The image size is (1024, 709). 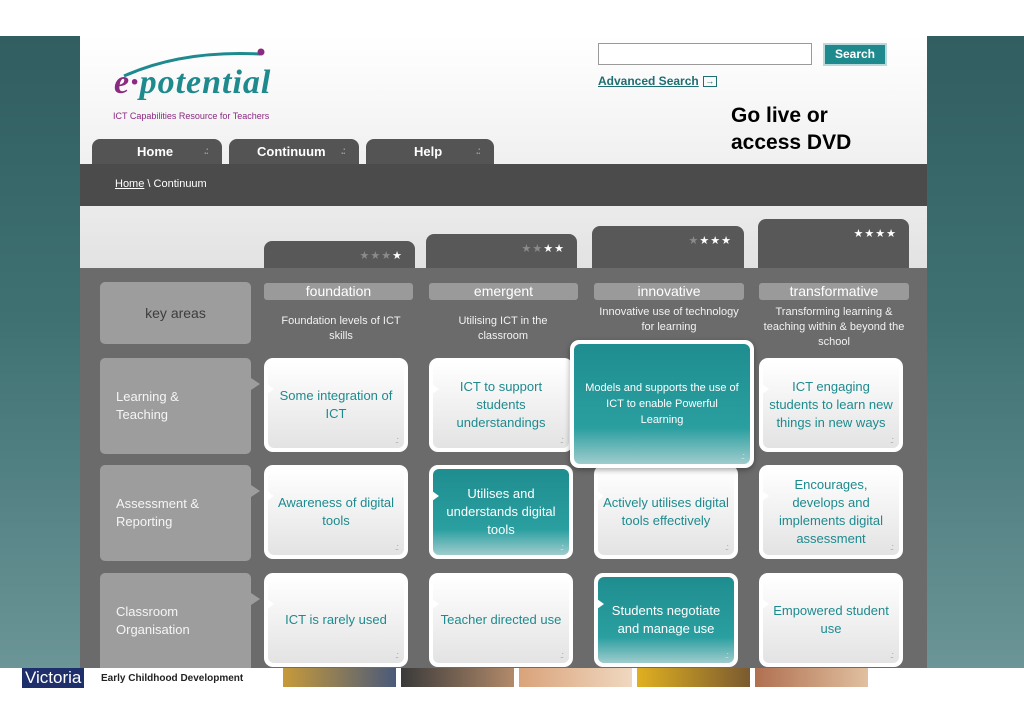 I want to click on stage-tab-innovative: ★★★★, so click(x=668, y=247).